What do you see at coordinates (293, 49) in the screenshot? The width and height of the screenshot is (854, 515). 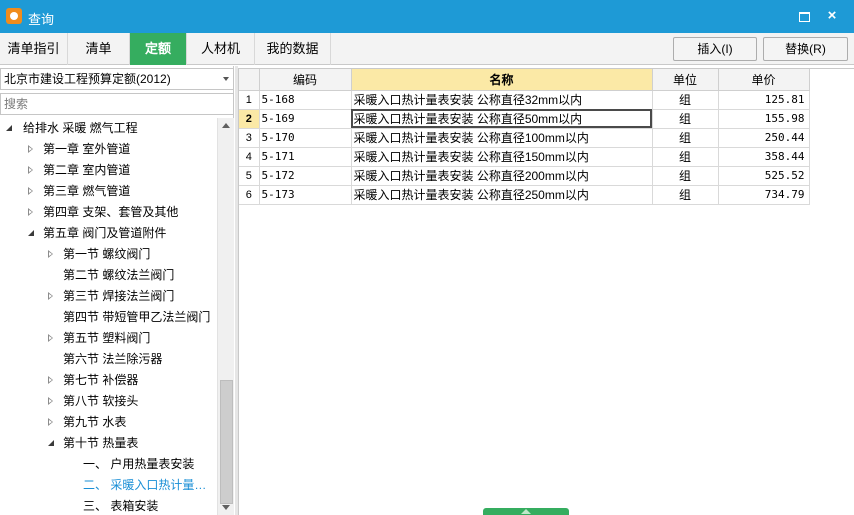 I see `tab-my-data: 我的数据` at bounding box center [293, 49].